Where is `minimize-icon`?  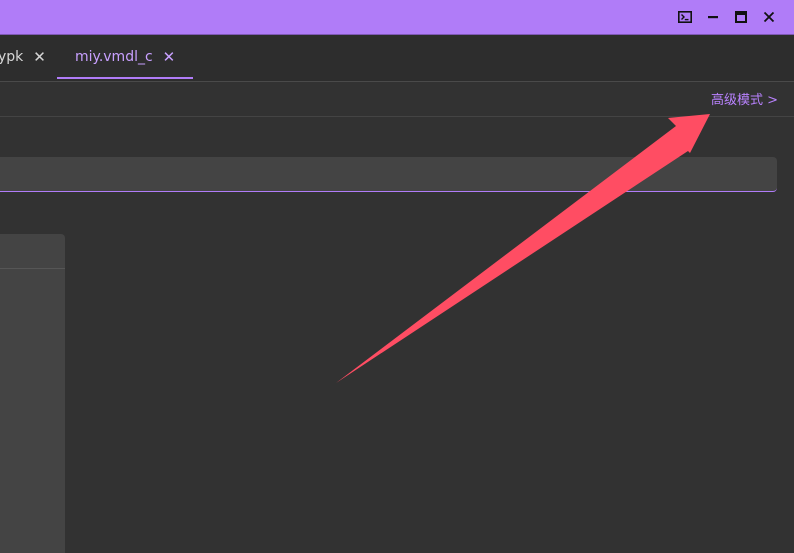
minimize-icon is located at coordinates (713, 17).